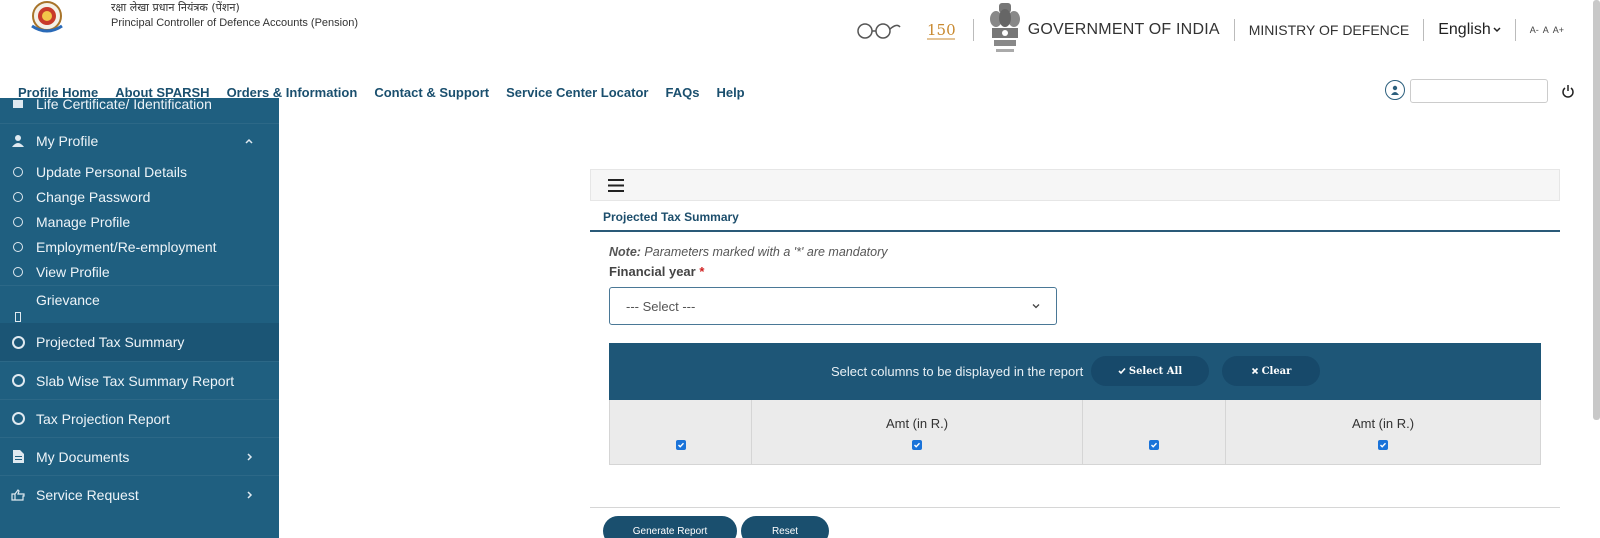 The width and height of the screenshot is (1600, 538). What do you see at coordinates (1075, 185) in the screenshot?
I see `content-toolbar` at bounding box center [1075, 185].